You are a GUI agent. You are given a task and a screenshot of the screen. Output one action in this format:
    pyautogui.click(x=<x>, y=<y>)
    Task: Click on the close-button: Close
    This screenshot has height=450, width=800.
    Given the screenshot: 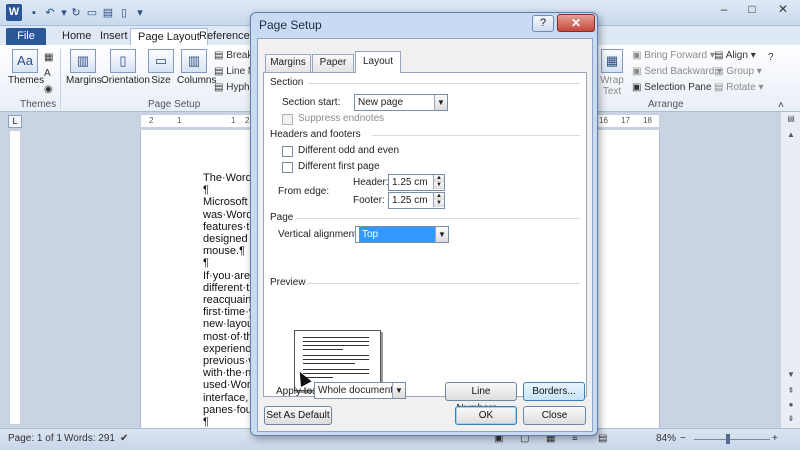 What is the action you would take?
    pyautogui.click(x=554, y=415)
    